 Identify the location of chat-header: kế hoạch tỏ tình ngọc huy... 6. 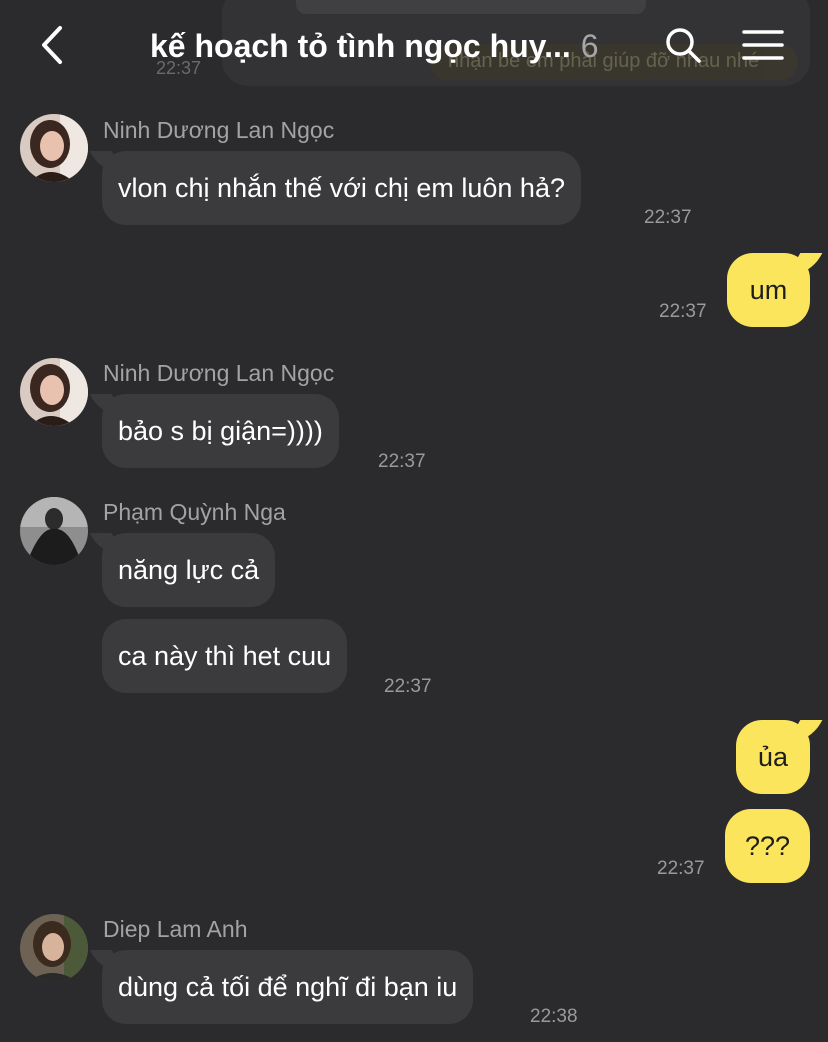
(414, 45).